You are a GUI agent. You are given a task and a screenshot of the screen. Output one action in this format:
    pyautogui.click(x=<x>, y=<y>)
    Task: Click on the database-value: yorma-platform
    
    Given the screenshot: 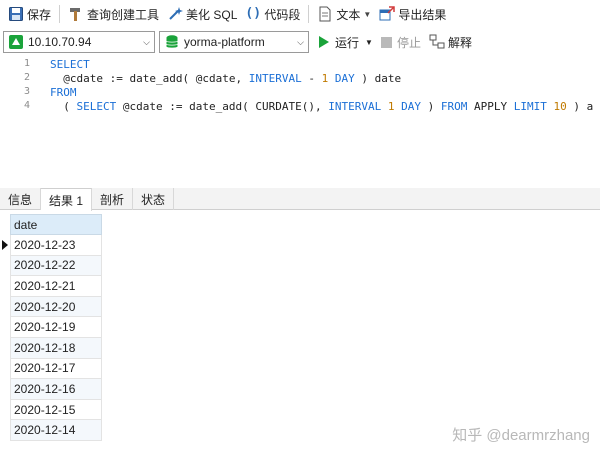 What is the action you would take?
    pyautogui.click(x=224, y=42)
    